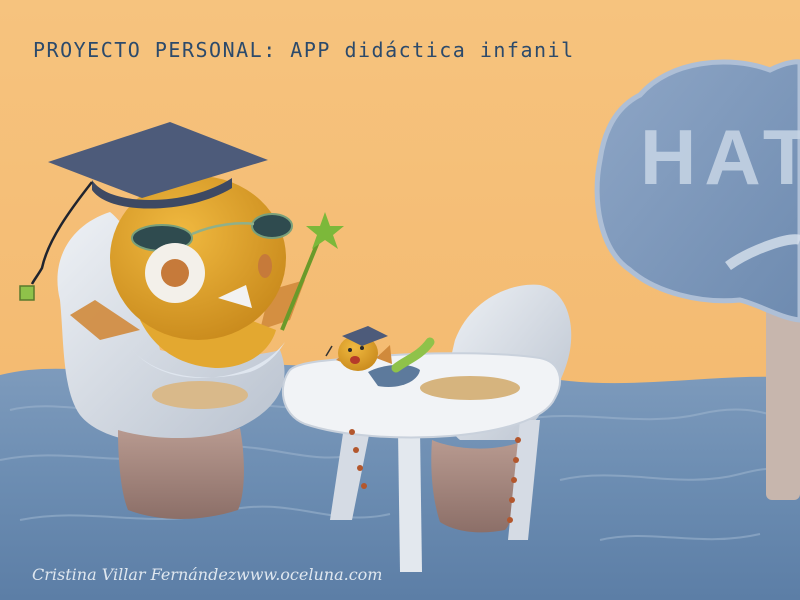  Describe the element at coordinates (134, 574) in the screenshot. I see `author-credit: Cristina Villar Fernández` at that location.